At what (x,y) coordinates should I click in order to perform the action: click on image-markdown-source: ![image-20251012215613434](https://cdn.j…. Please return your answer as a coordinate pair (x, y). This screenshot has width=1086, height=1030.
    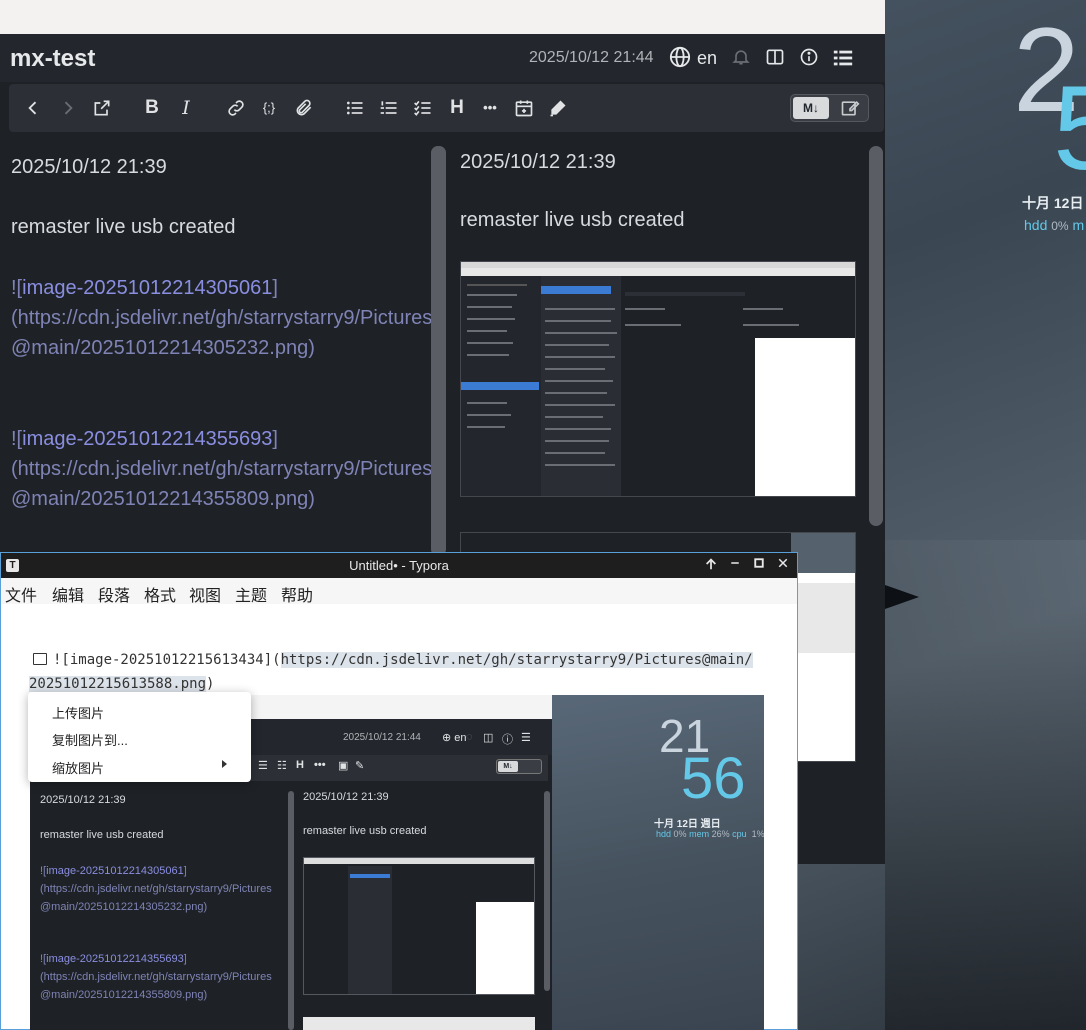
    Looking at the image, I should click on (401, 672).